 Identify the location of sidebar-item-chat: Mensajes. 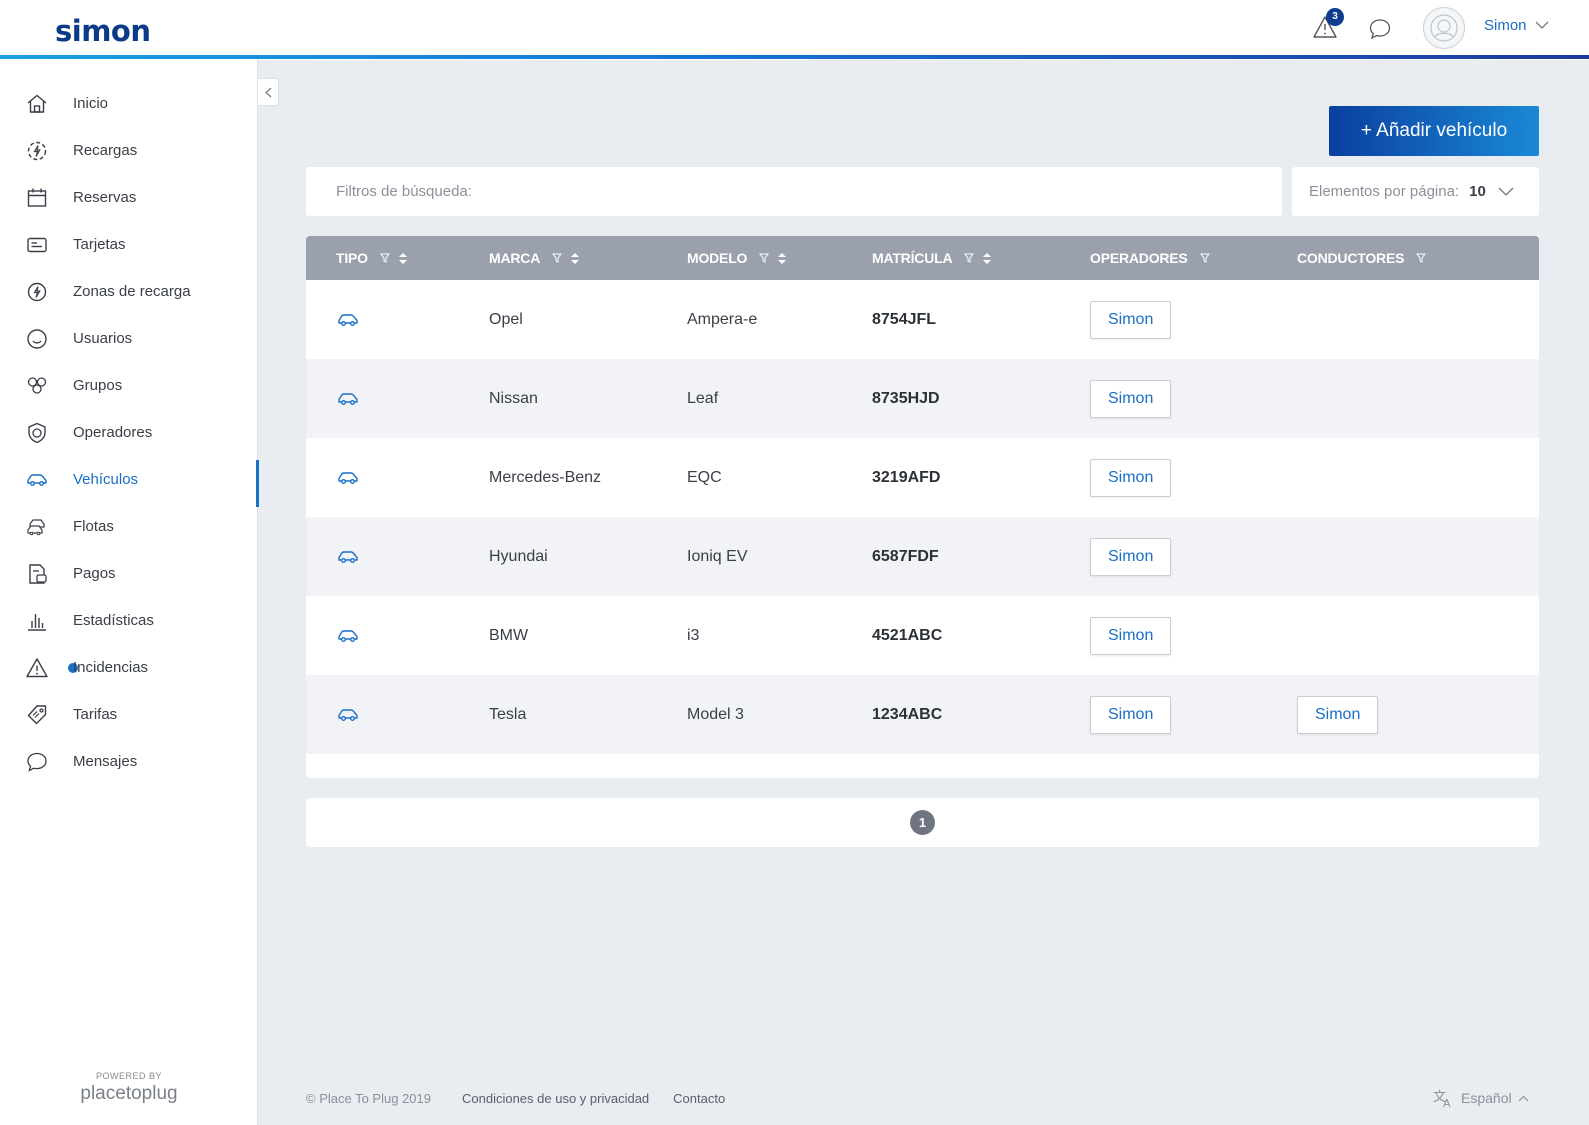
(129, 761).